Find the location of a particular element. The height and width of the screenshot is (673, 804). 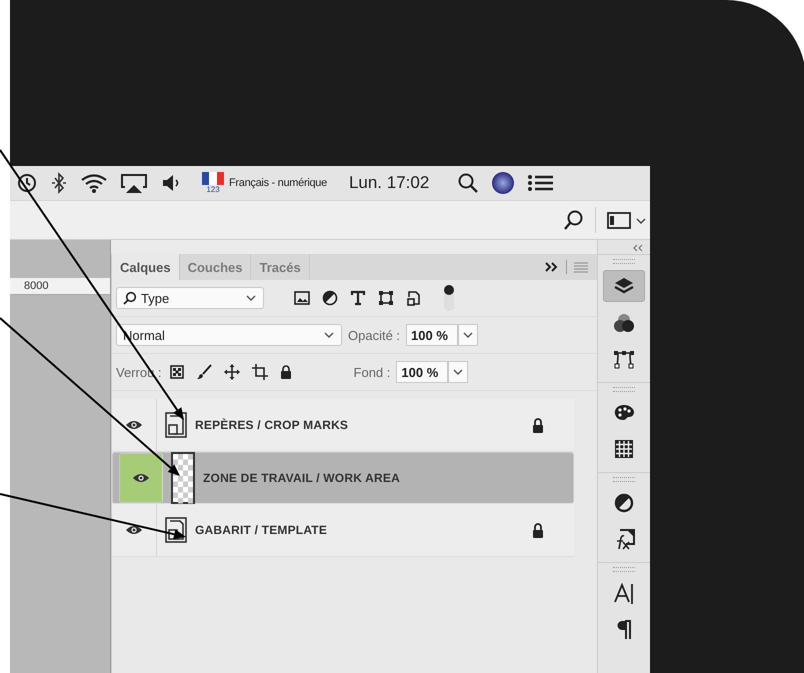

input-source-menu: 123 Français - numérique is located at coordinates (264, 183).